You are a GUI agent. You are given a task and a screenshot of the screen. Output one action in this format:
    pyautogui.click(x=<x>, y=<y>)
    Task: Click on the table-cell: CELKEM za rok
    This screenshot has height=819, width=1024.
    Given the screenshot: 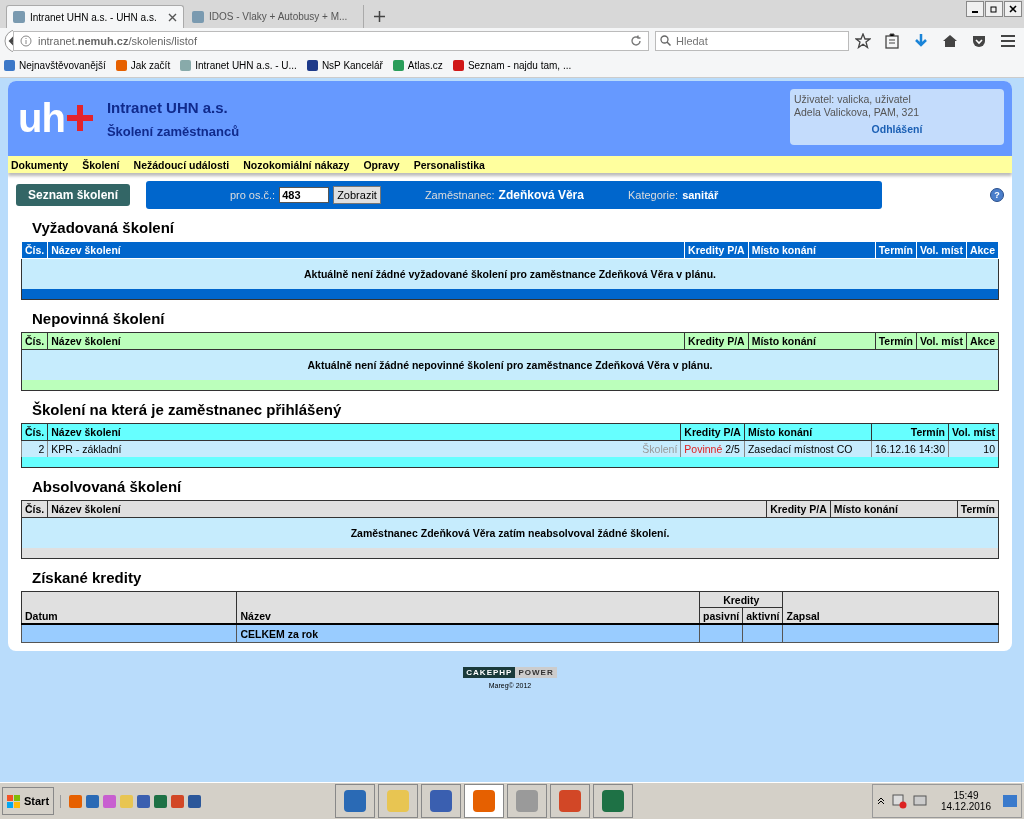 What is the action you would take?
    pyautogui.click(x=468, y=633)
    